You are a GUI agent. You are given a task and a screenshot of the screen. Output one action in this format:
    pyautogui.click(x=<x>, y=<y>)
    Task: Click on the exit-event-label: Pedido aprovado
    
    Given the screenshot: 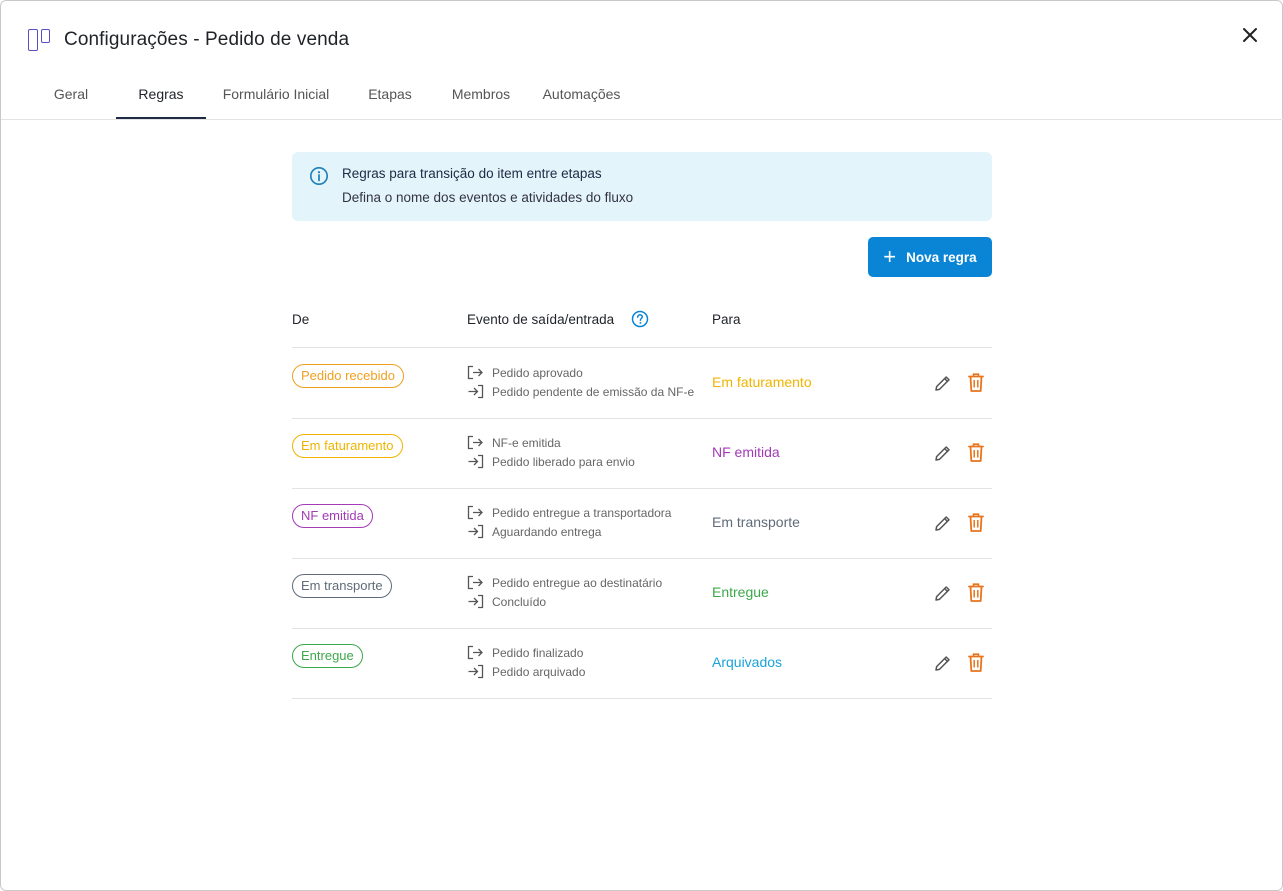 What is the action you would take?
    pyautogui.click(x=537, y=372)
    